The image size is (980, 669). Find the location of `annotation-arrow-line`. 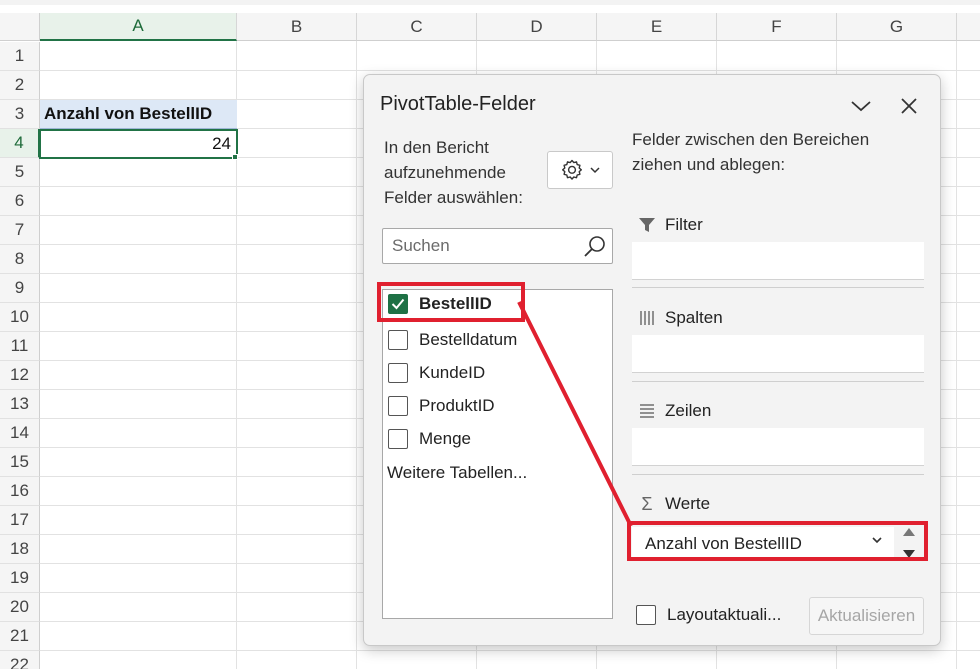

annotation-arrow-line is located at coordinates (575, 414).